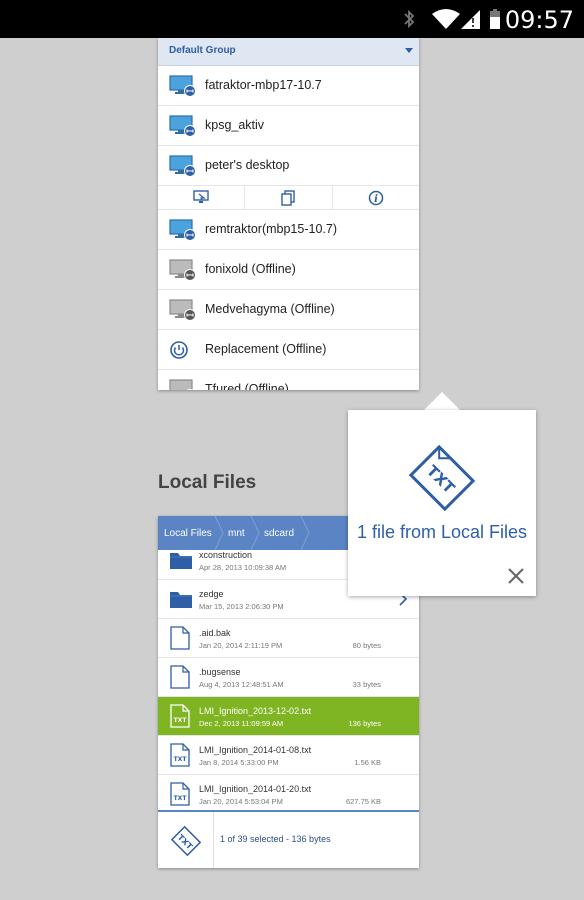  Describe the element at coordinates (255, 789) in the screenshot. I see `file-name: LMI_Ignition_2014-01-20.txt` at that location.